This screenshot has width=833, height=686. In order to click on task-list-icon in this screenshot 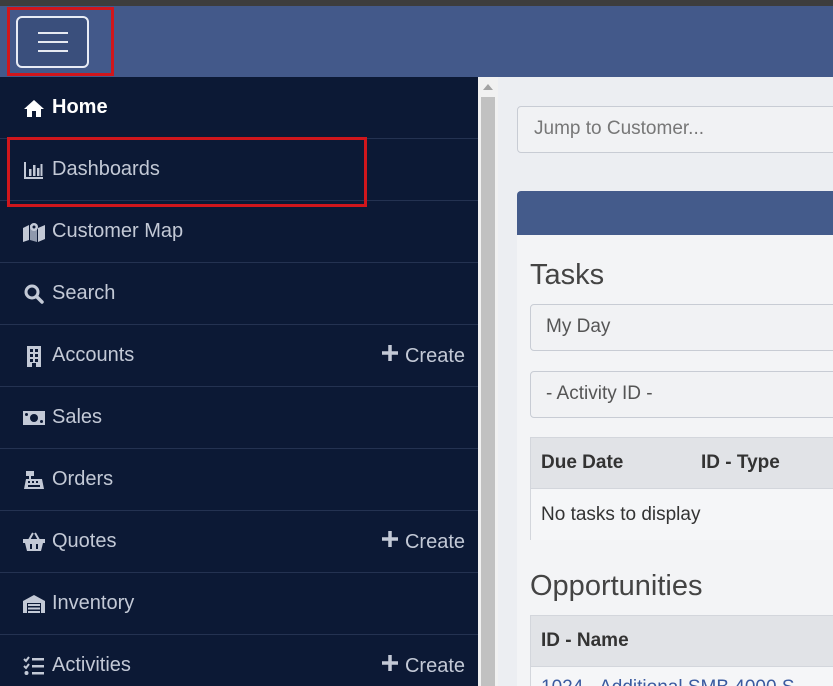, I will do `click(34, 666)`.